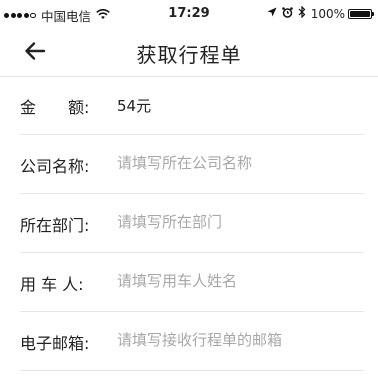  I want to click on department-input, so click(237, 222).